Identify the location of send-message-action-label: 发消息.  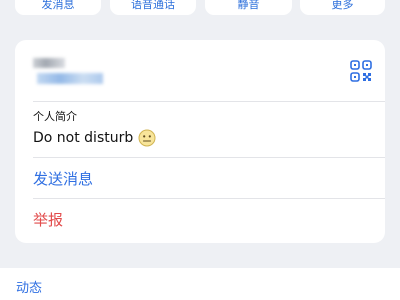
(58, 5).